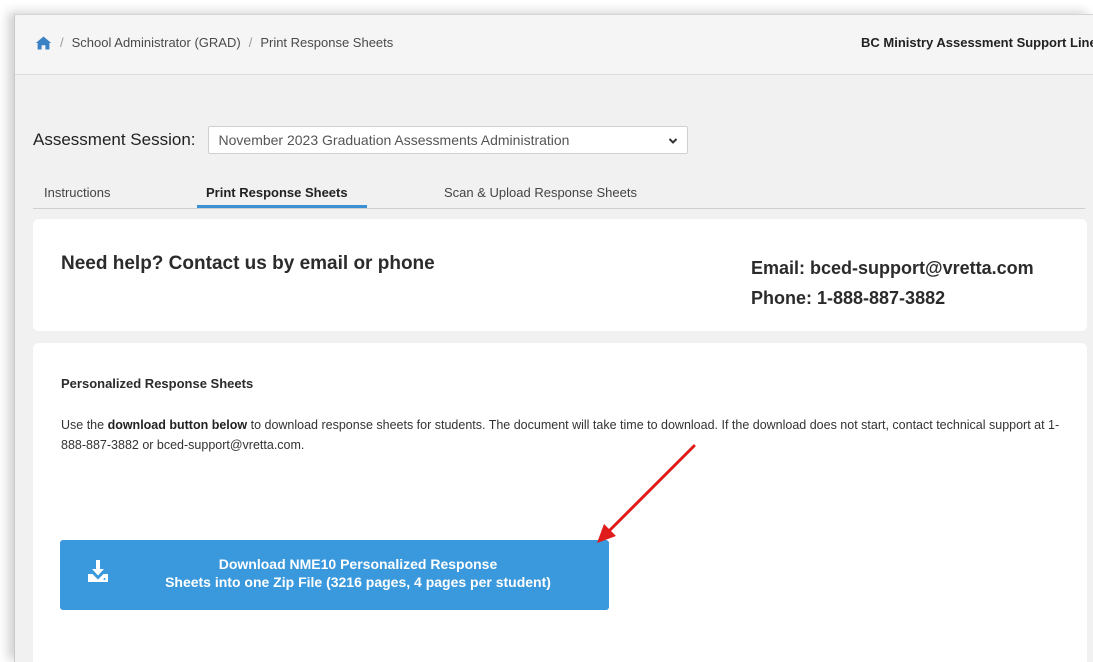  Describe the element at coordinates (540, 192) in the screenshot. I see `tab-scan-upload-response-sheets: Scan & Upload Response Sheets` at that location.